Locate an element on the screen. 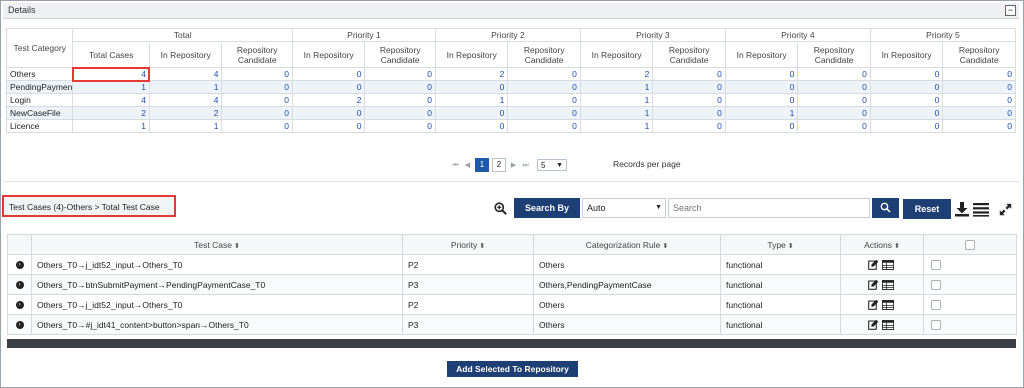  add-selected-to-repository-button: Add Selected To Repository is located at coordinates (512, 369).